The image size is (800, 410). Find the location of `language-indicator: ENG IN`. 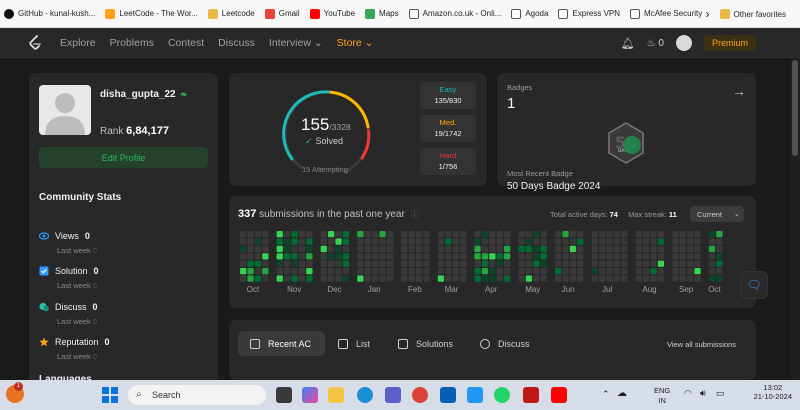

language-indicator: ENG IN is located at coordinates (662, 396).